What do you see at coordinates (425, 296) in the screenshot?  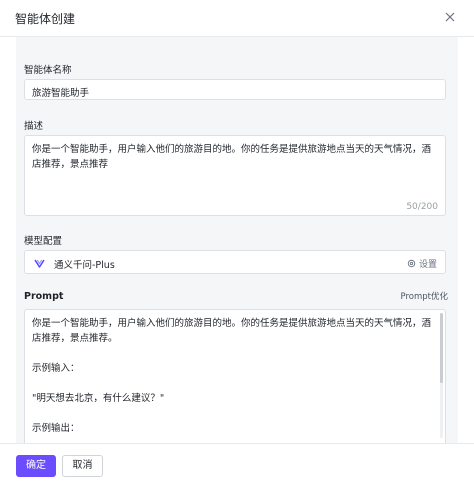 I see `prompt-optimize-button: Prompt优化` at bounding box center [425, 296].